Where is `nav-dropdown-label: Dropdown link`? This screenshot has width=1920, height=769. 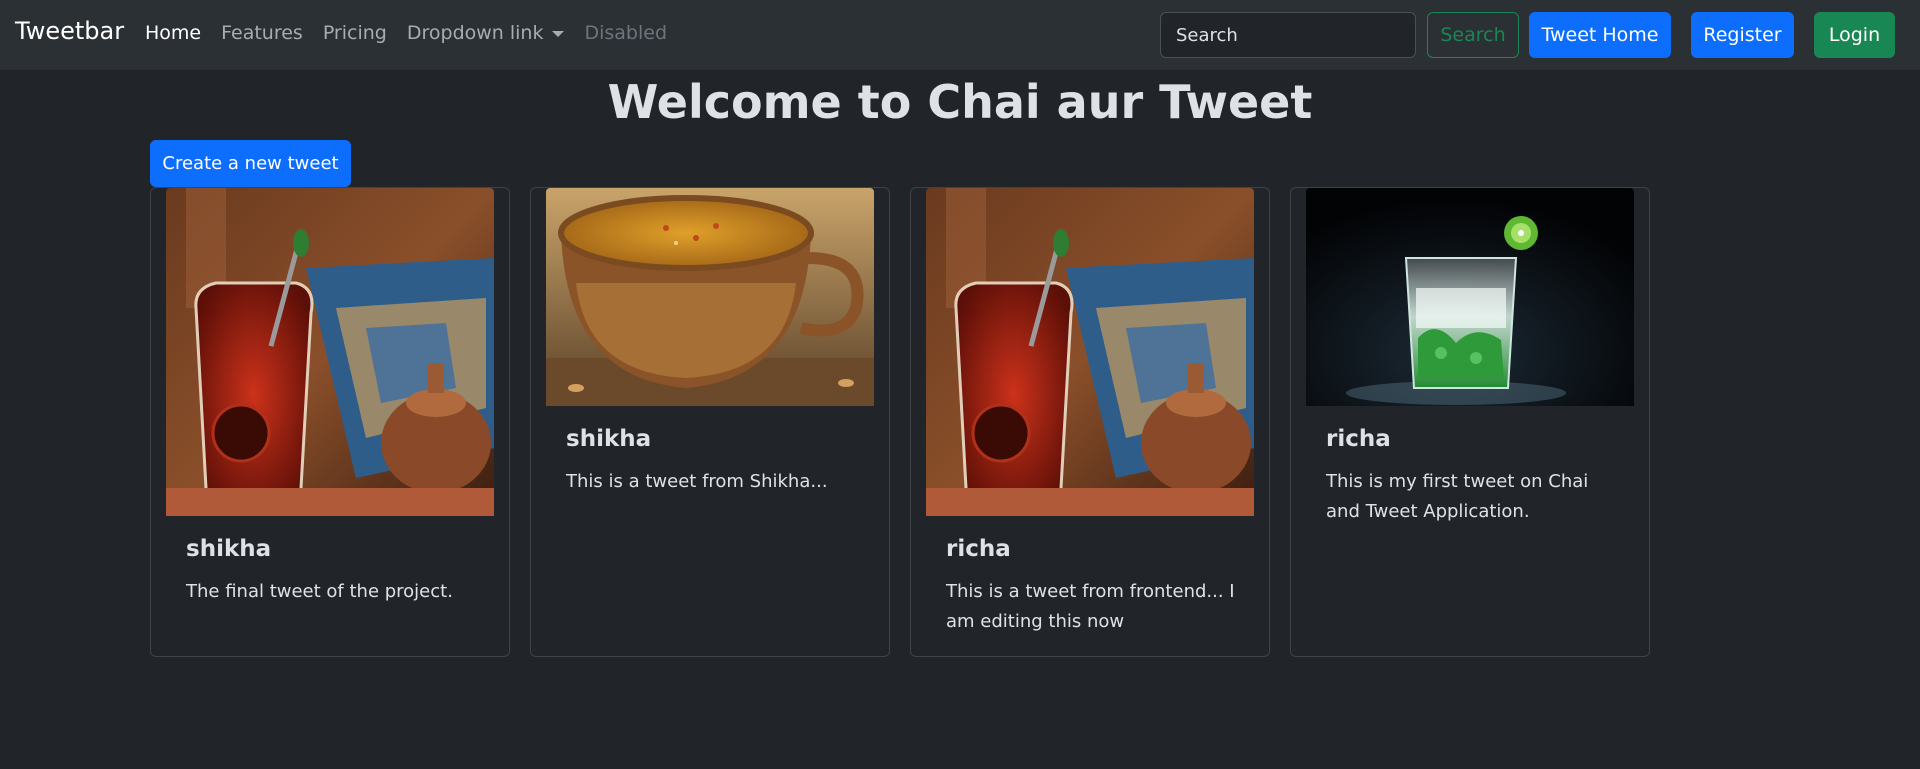 nav-dropdown-label: Dropdown link is located at coordinates (475, 33).